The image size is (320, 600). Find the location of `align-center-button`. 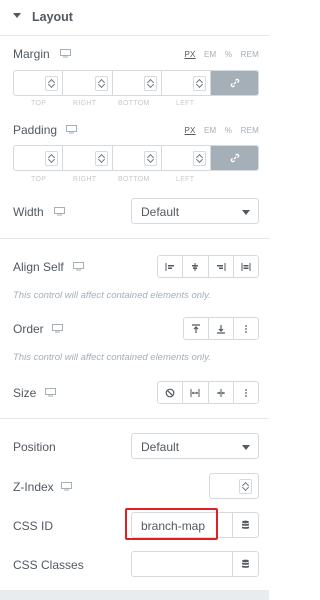

align-center-button is located at coordinates (196, 266).